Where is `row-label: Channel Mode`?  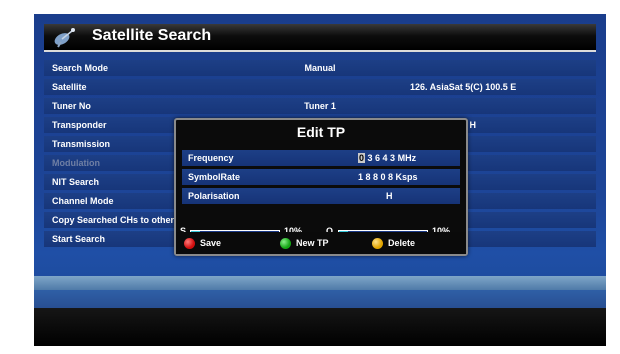 row-label: Channel Mode is located at coordinates (83, 201).